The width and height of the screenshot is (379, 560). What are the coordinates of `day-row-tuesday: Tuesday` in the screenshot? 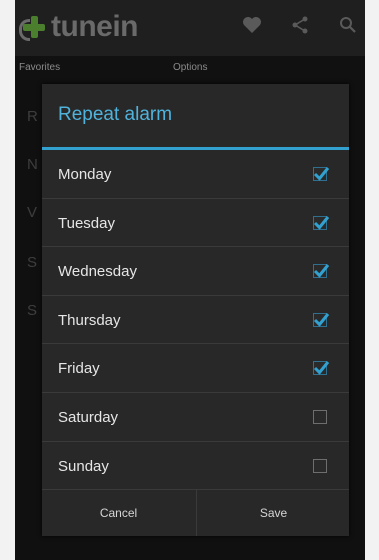 It's located at (195, 223).